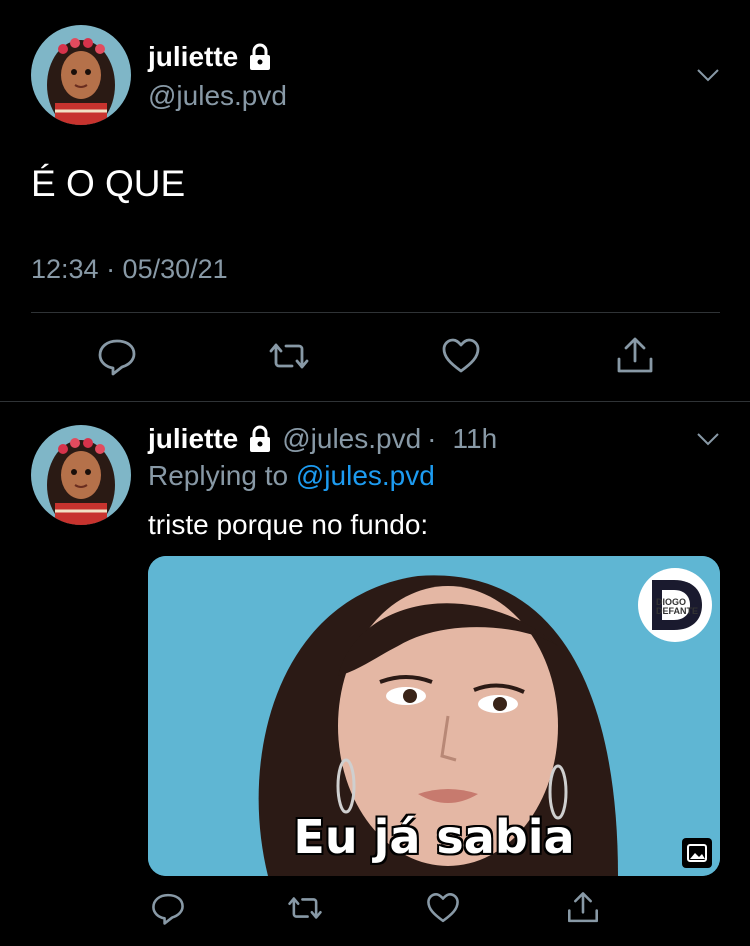  What do you see at coordinates (108, 183) in the screenshot?
I see `tweet-text: É O QUE` at bounding box center [108, 183].